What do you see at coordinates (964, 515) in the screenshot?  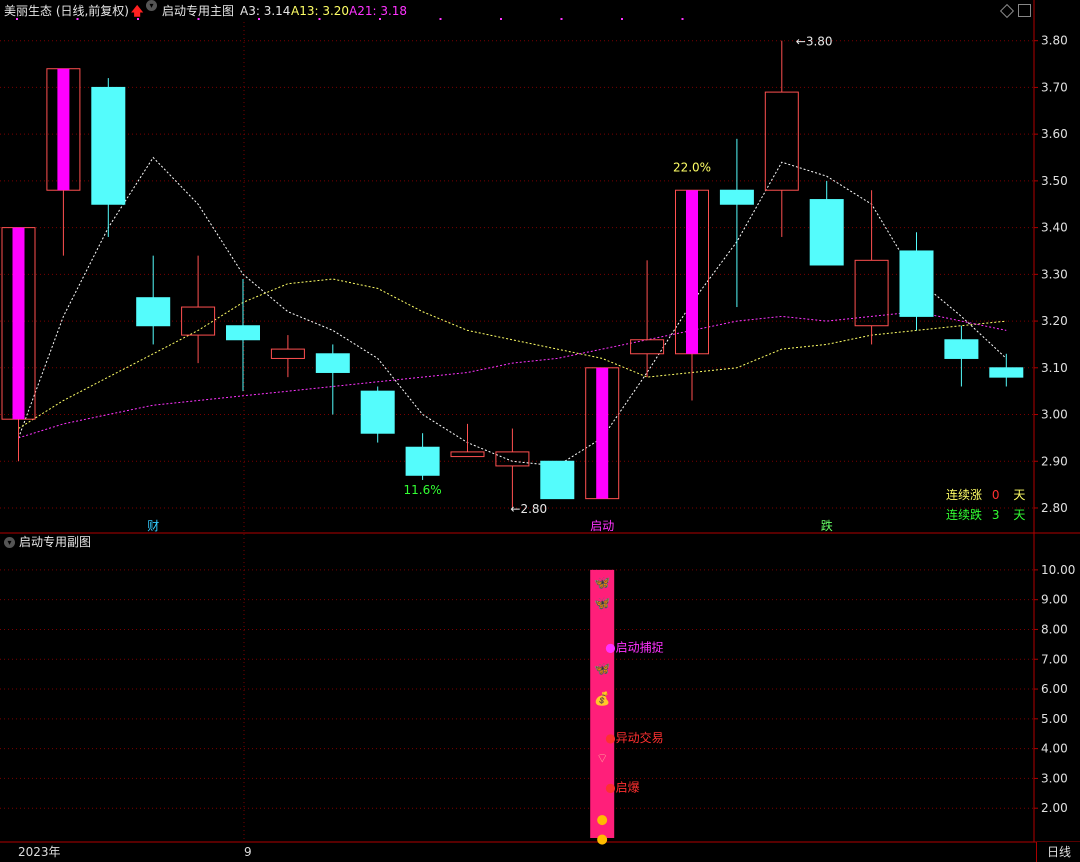 I see `fall-streak-label: 连续跌` at bounding box center [964, 515].